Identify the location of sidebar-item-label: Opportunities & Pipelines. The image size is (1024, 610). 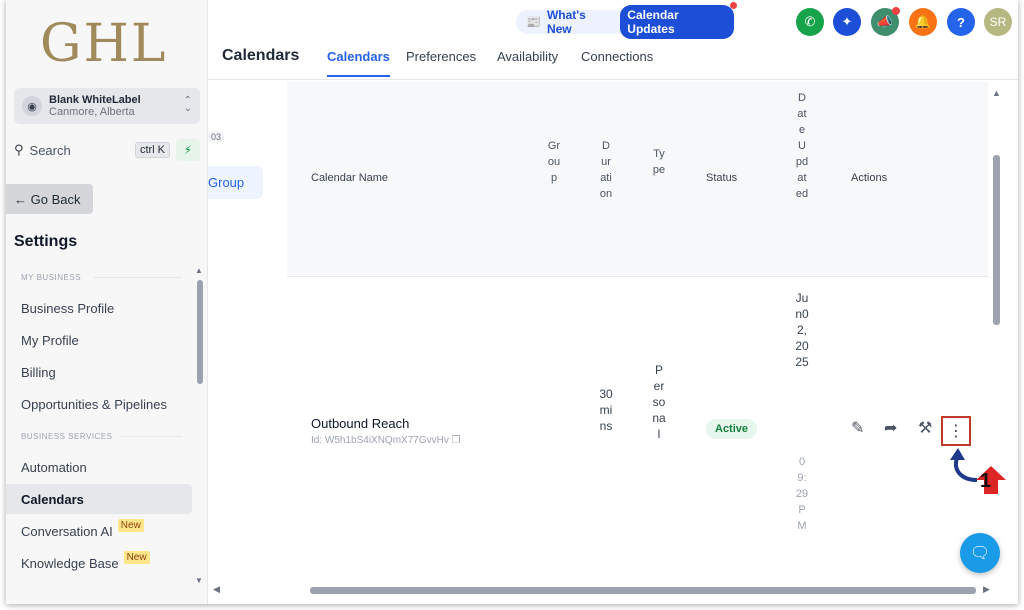
(94, 404).